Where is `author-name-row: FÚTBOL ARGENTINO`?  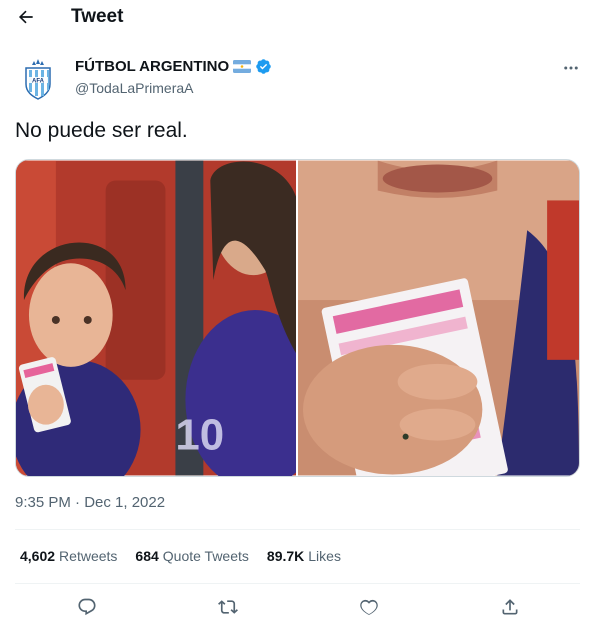 author-name-row: FÚTBOL ARGENTINO is located at coordinates (173, 66).